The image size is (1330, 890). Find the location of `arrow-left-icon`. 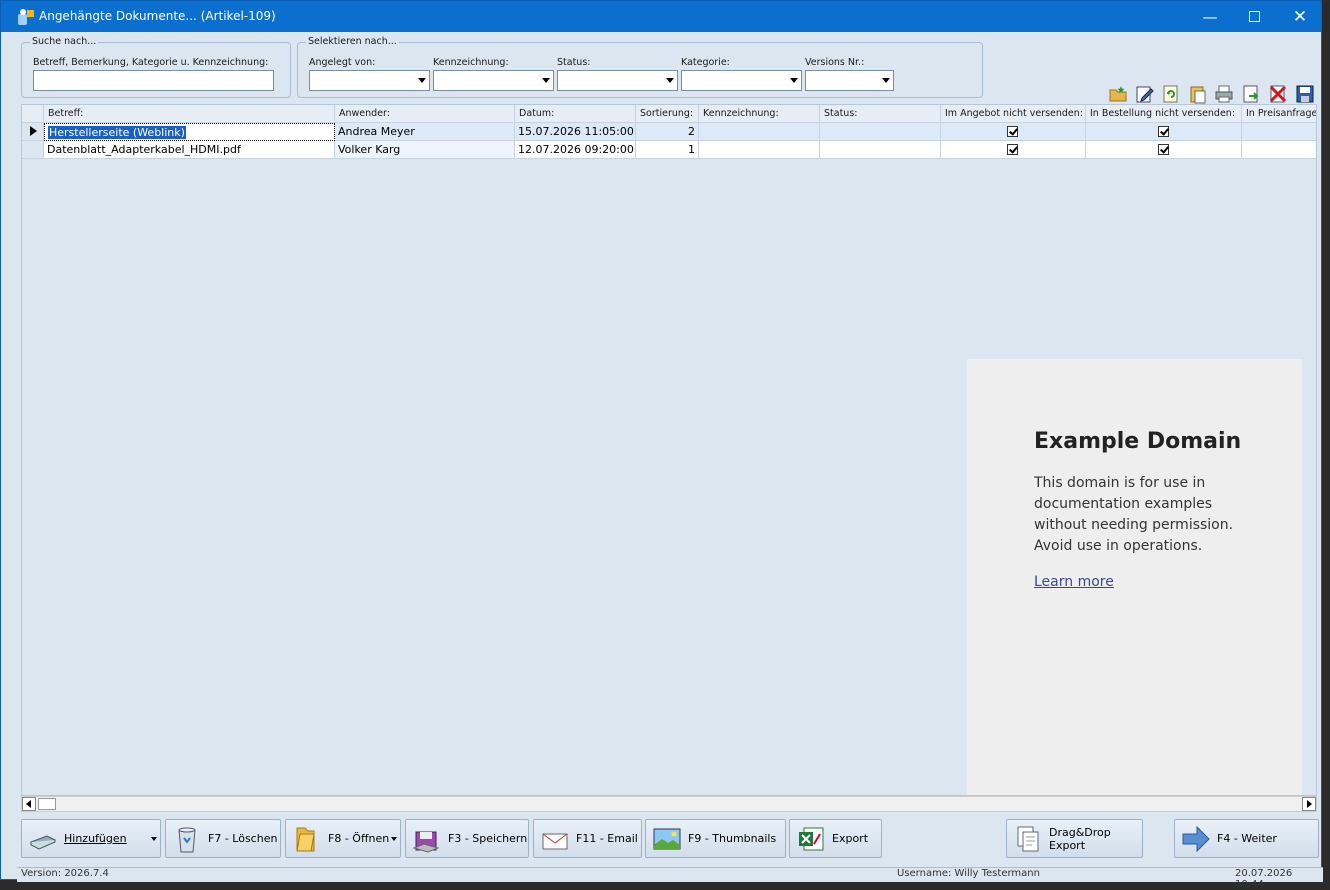

arrow-left-icon is located at coordinates (28, 804).